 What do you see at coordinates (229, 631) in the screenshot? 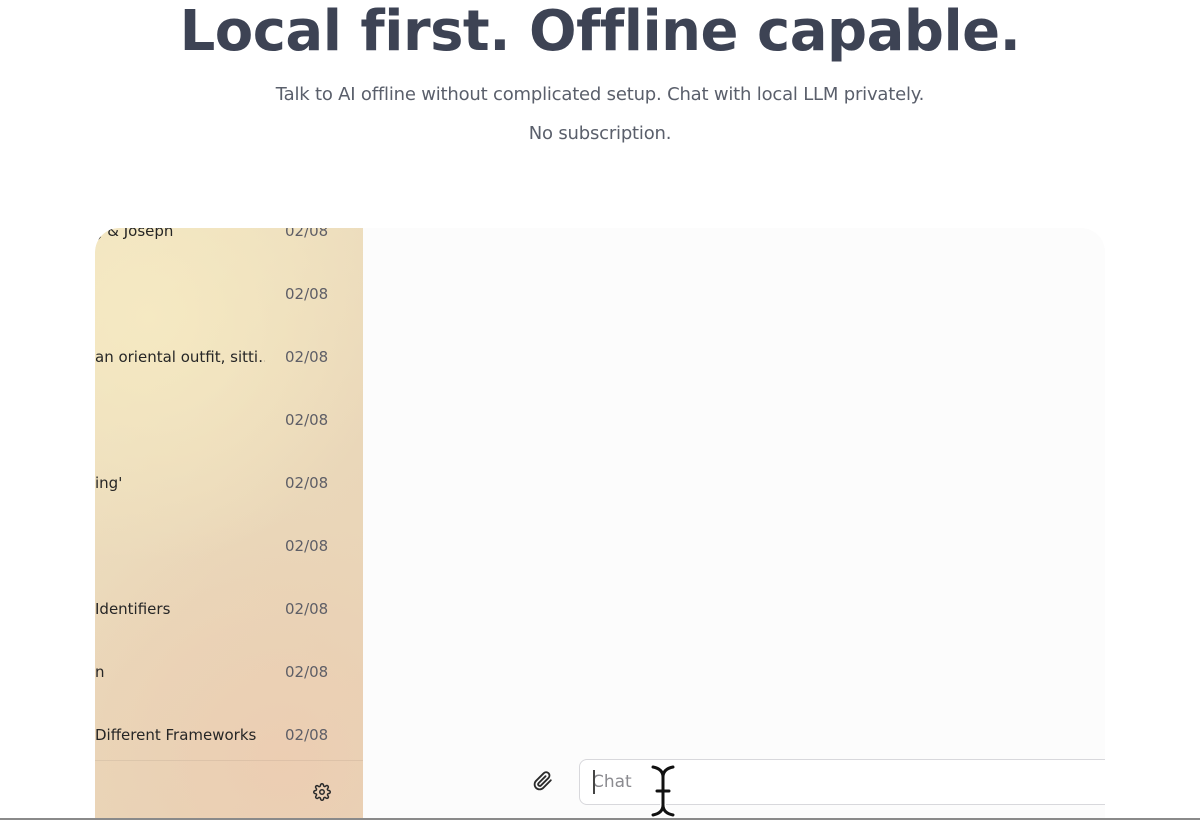
I see `chat-list-item: Identifiers 02/08` at bounding box center [229, 631].